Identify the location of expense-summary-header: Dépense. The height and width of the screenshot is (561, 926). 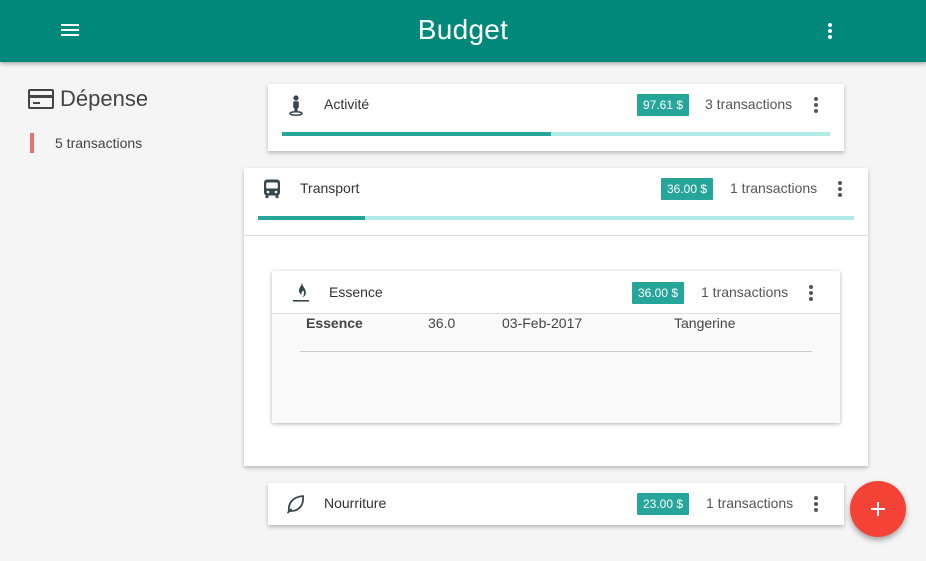
(88, 99).